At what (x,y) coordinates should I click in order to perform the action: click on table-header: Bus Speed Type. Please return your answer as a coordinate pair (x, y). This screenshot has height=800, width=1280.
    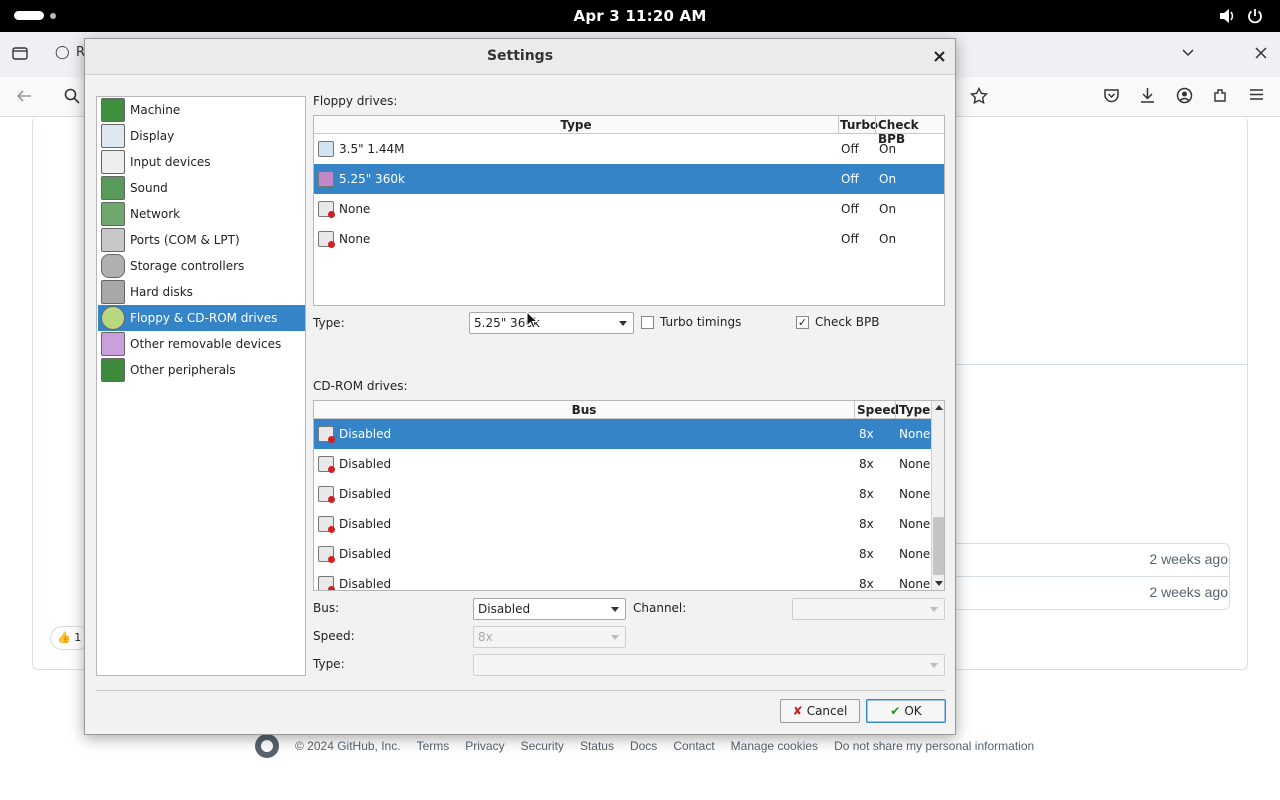
    Looking at the image, I should click on (629, 410).